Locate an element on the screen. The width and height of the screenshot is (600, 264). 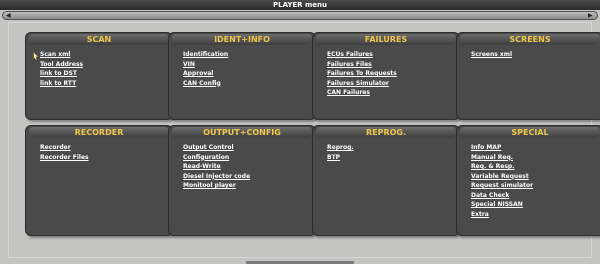
chevron-right-icon: ▶ is located at coordinates (591, 15).